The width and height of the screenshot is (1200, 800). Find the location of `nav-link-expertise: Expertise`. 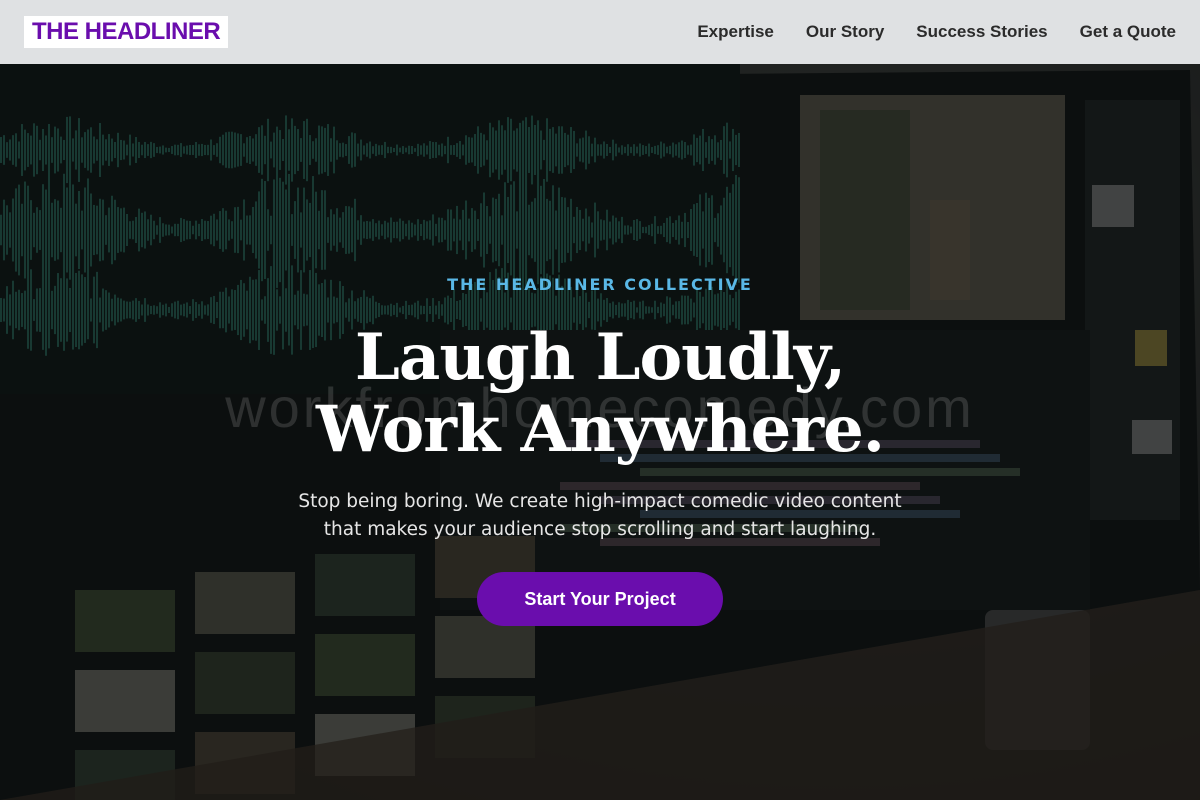

nav-link-expertise: Expertise is located at coordinates (735, 32).